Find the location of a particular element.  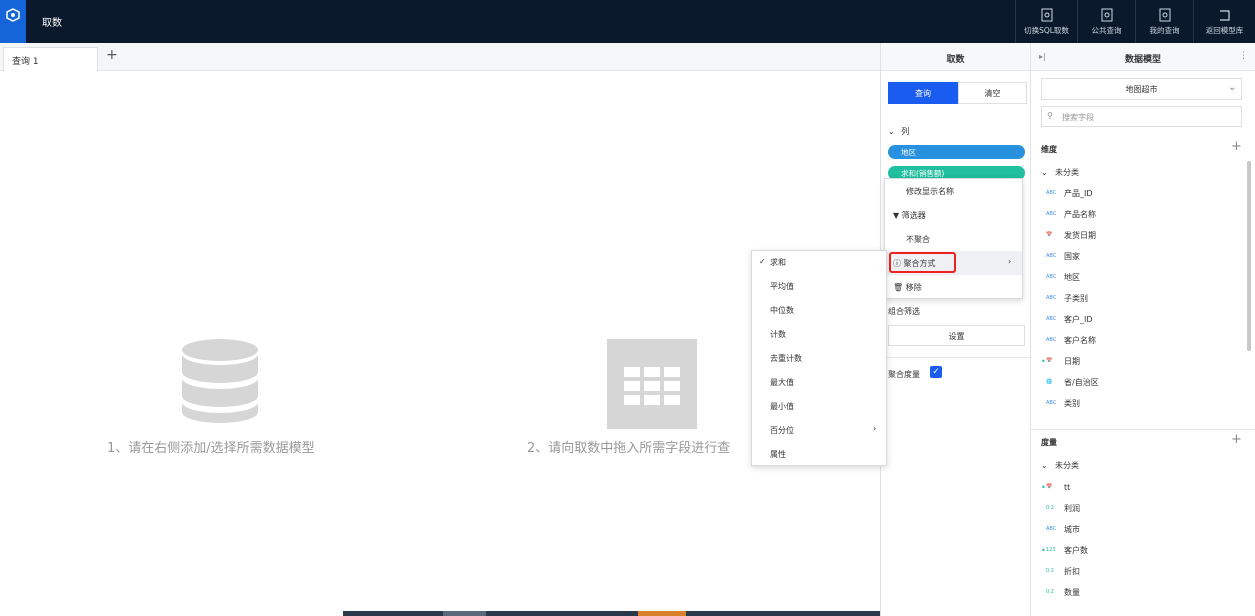

field-name: 客户数 is located at coordinates (1076, 550).